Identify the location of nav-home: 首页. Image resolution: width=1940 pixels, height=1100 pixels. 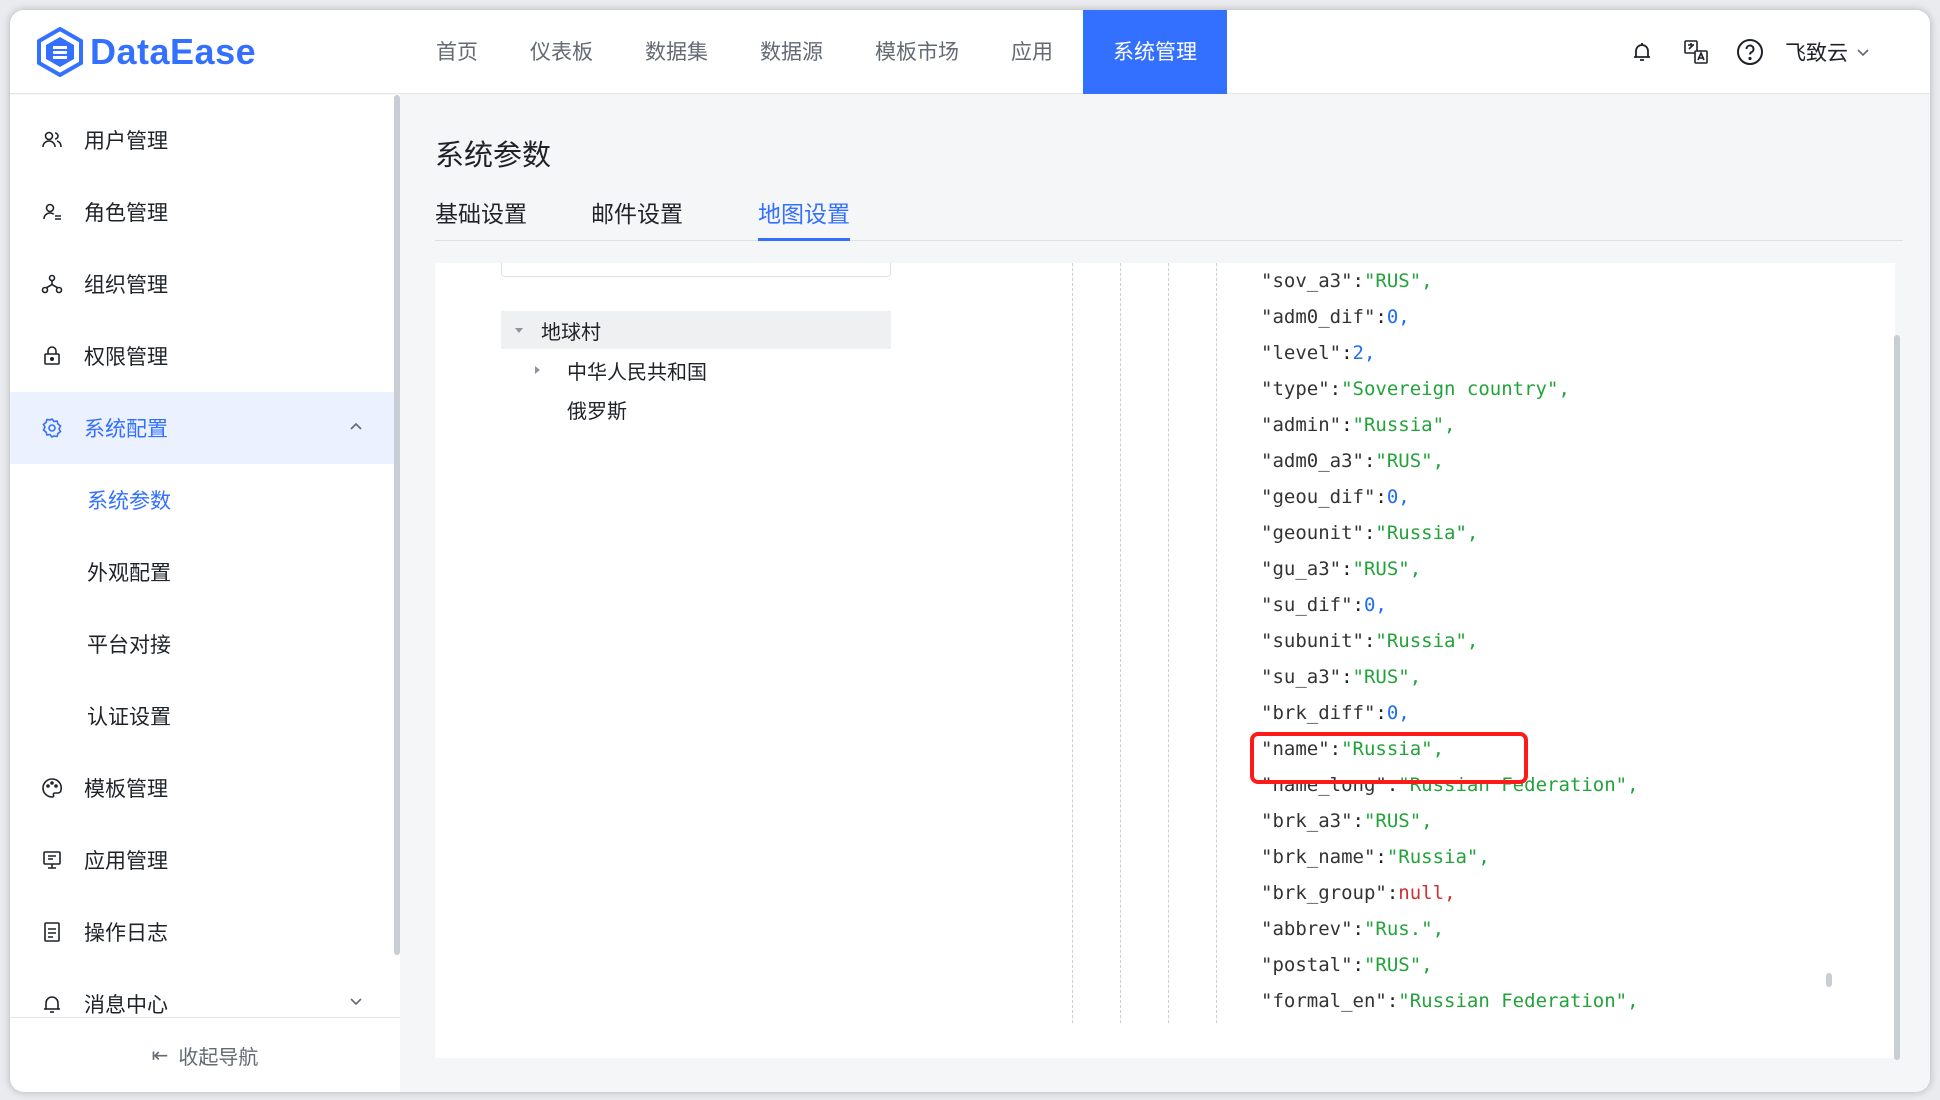
(457, 52).